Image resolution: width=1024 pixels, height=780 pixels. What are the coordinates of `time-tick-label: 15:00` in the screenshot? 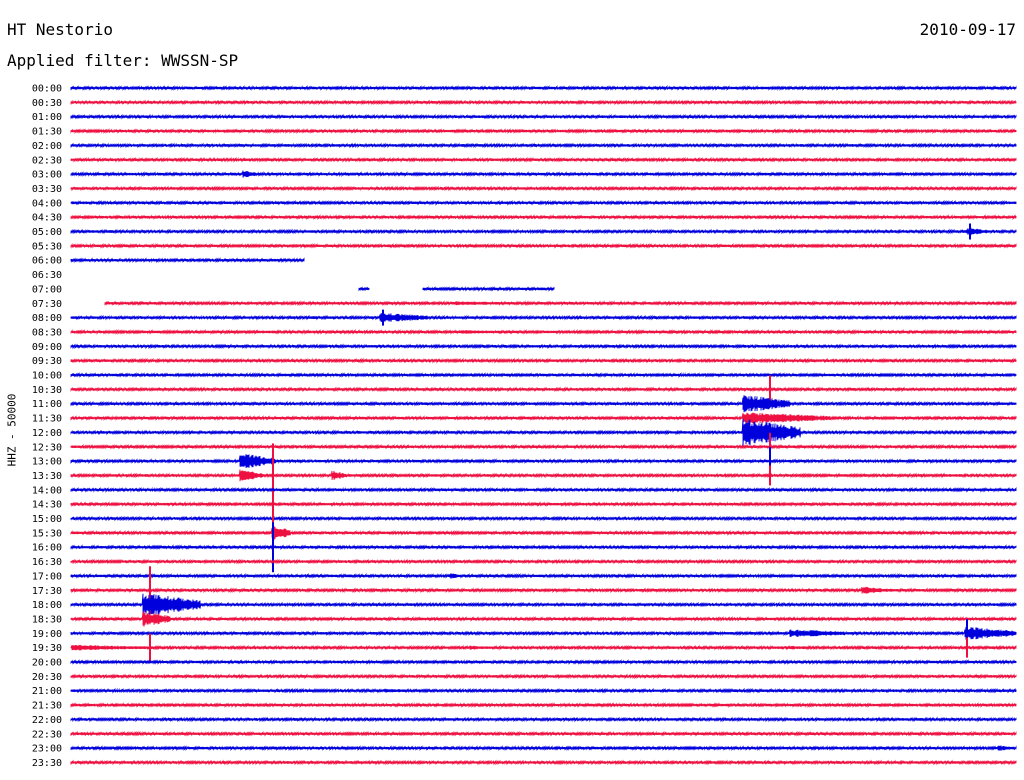 It's located at (47, 519).